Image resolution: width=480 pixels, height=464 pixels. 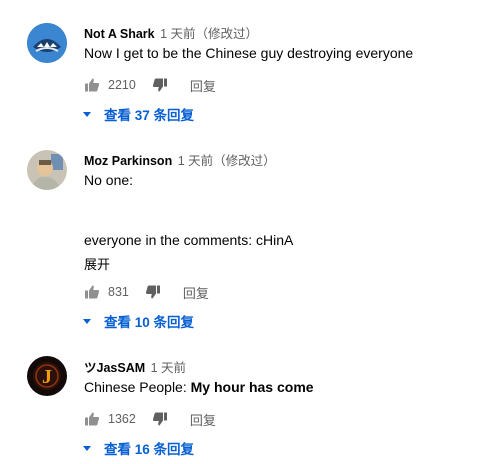 I want to click on shark-avatar, so click(x=47, y=43).